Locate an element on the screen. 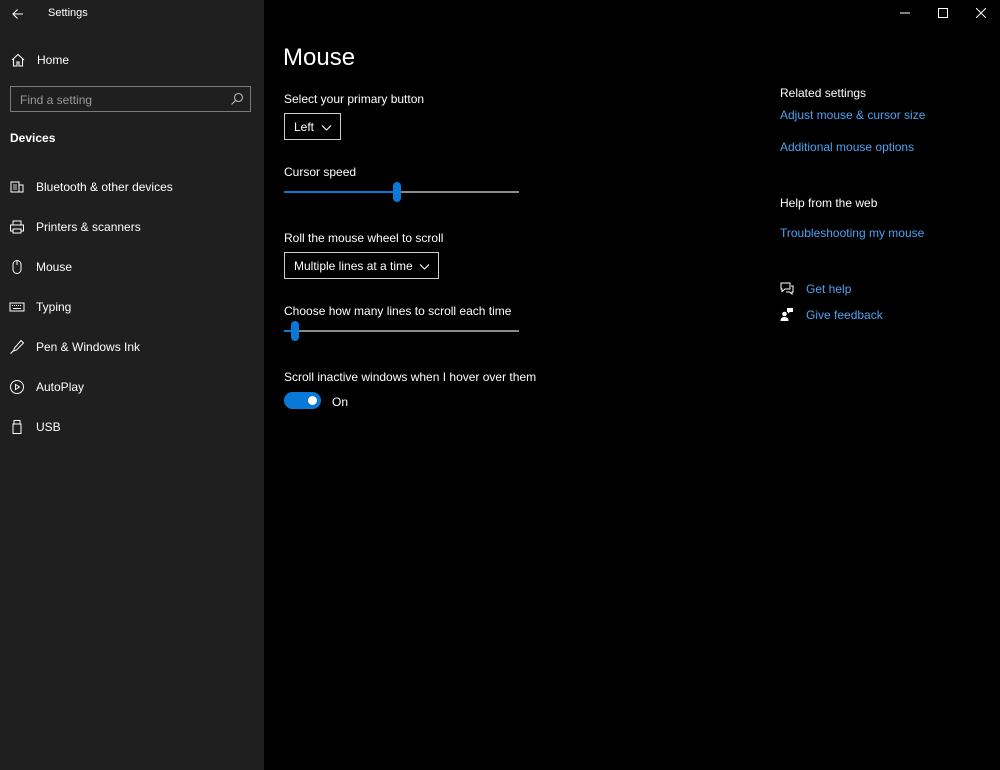  minimize-icon is located at coordinates (905, 13).